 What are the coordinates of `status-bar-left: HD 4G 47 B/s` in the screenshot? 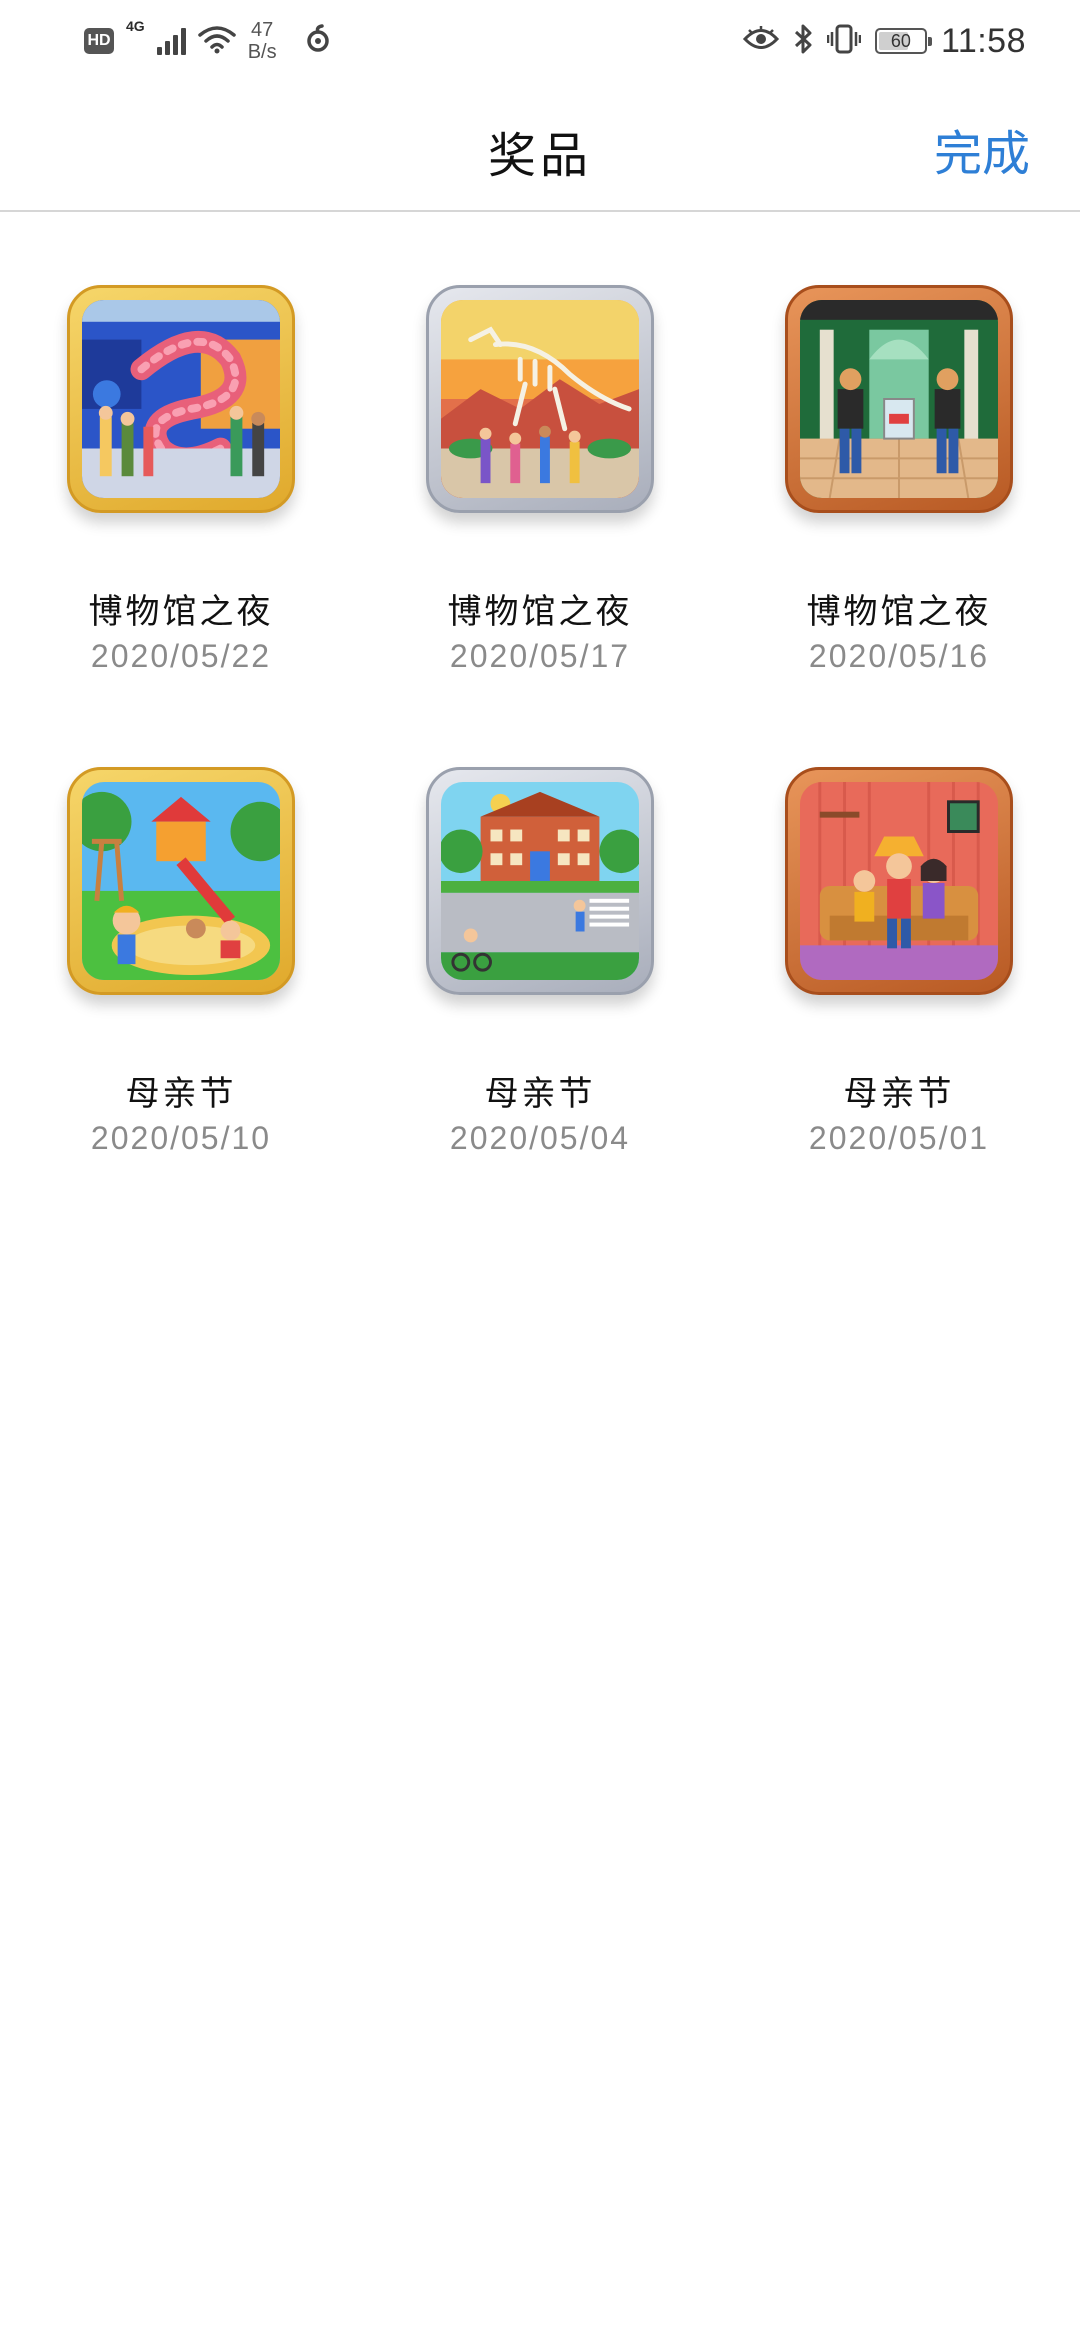 It's located at (208, 41).